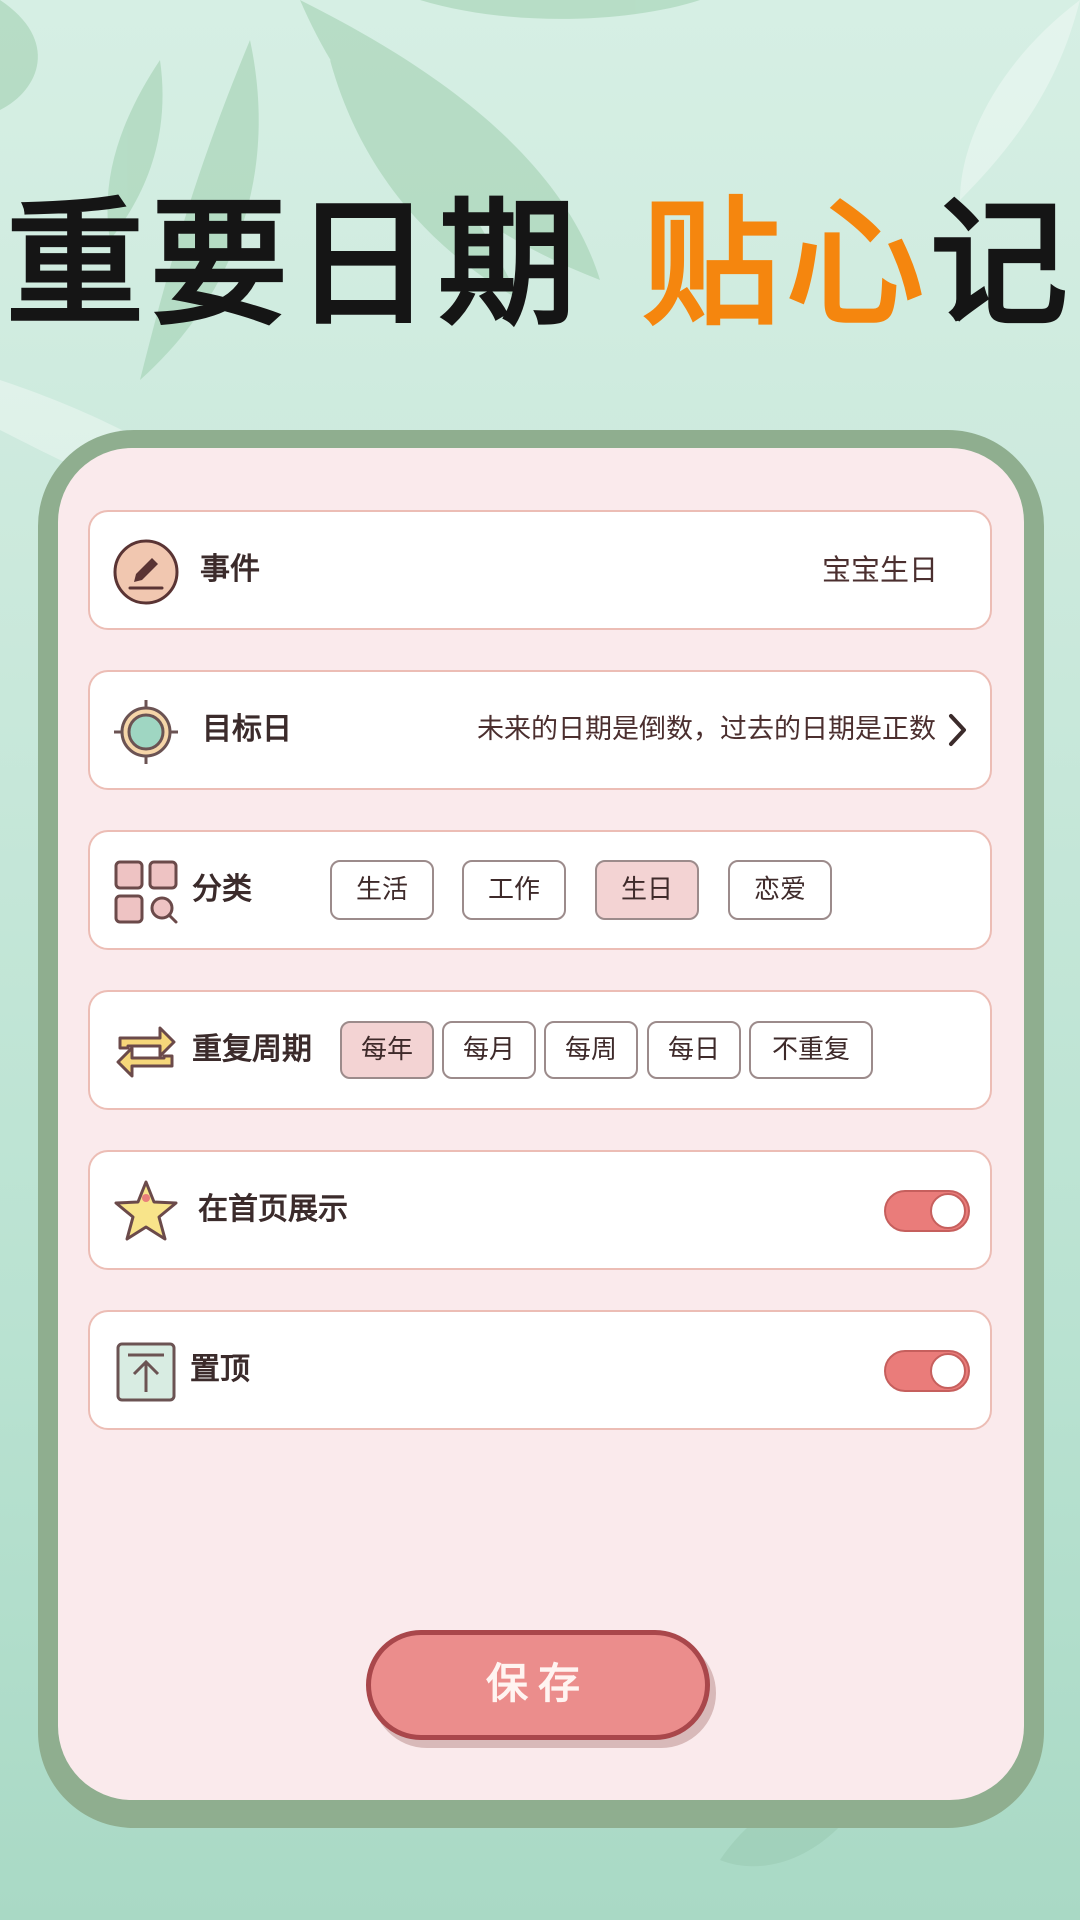 This screenshot has height=1920, width=1080. Describe the element at coordinates (1002, 264) in the screenshot. I see `headline-part-3: 记` at that location.